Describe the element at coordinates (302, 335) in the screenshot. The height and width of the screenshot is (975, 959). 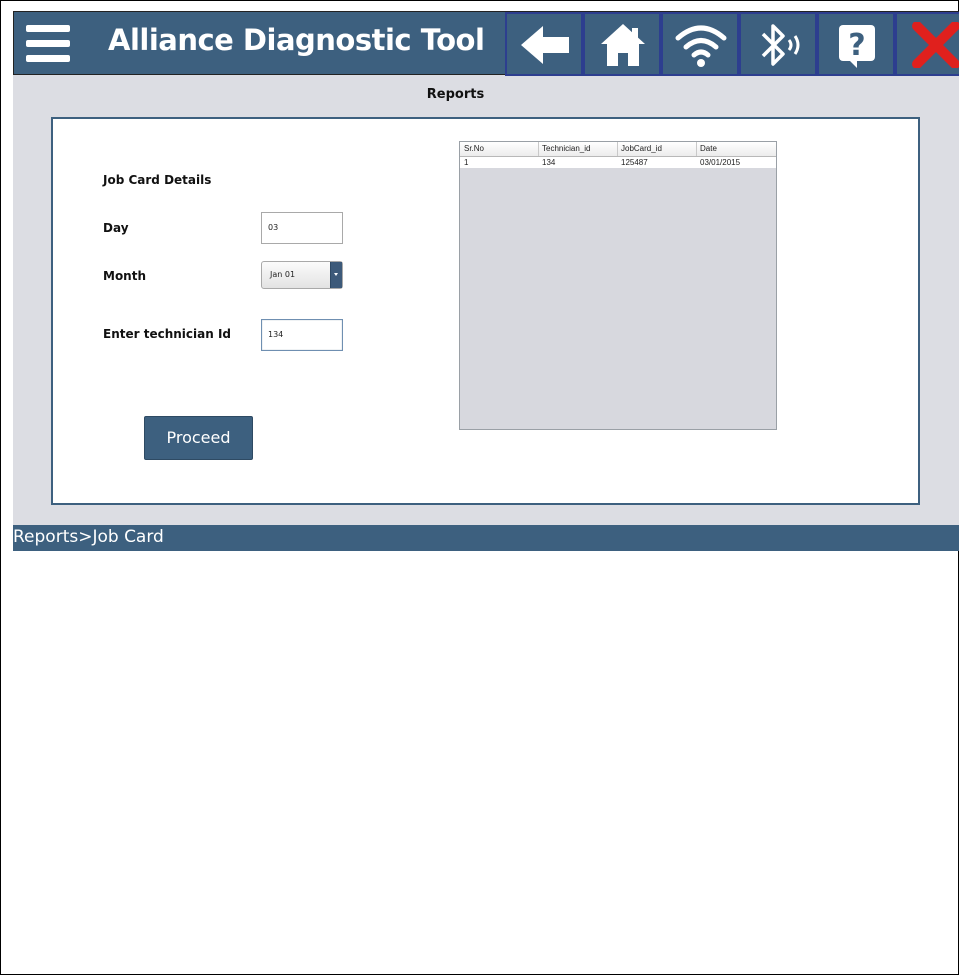
I see `technician-id-input: 134` at that location.